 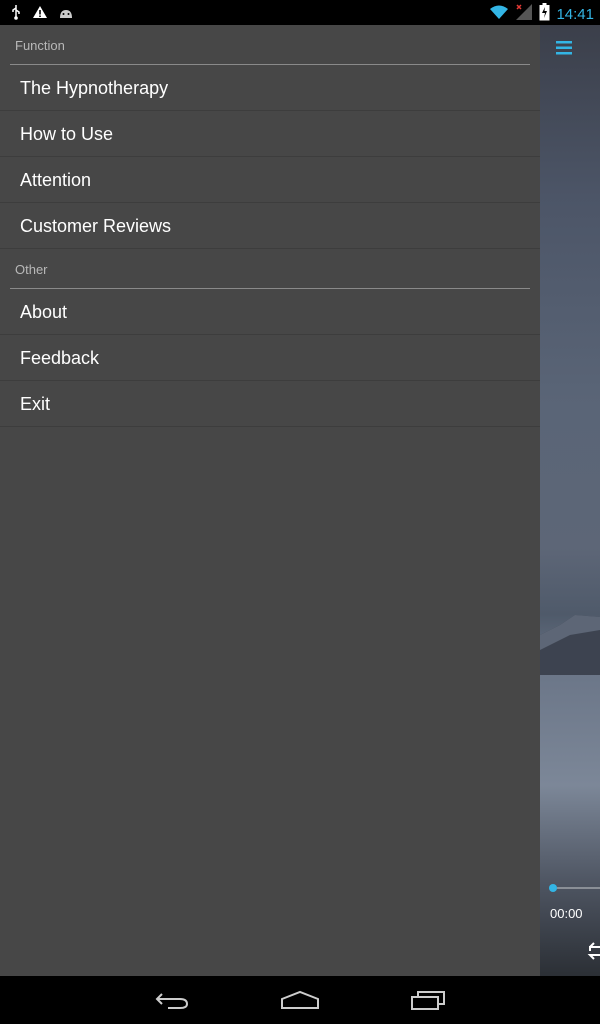 I want to click on elapsed-time: 00:00, so click(x=566, y=913).